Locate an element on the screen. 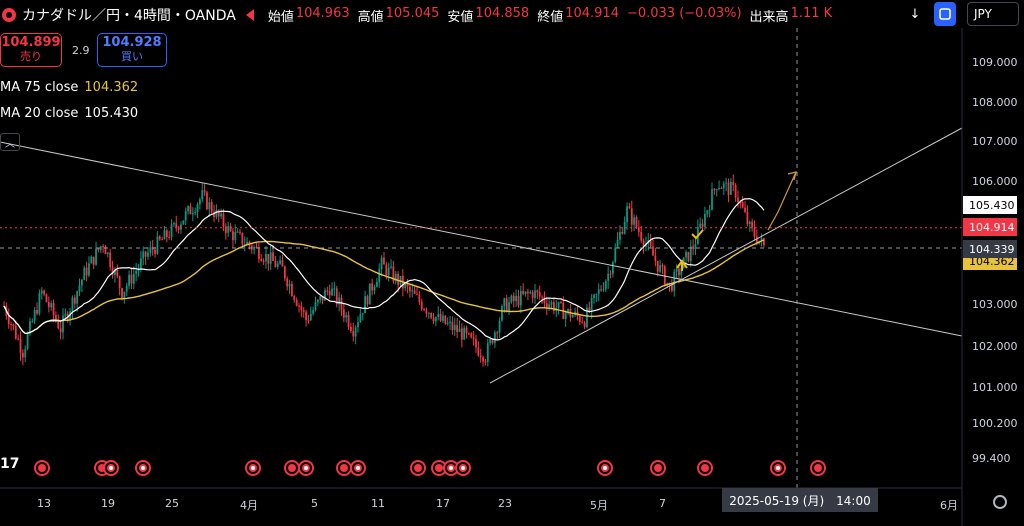 This screenshot has width=1024, height=526. symbol-title: カナダドル／円・4時間・OANDA is located at coordinates (129, 15).